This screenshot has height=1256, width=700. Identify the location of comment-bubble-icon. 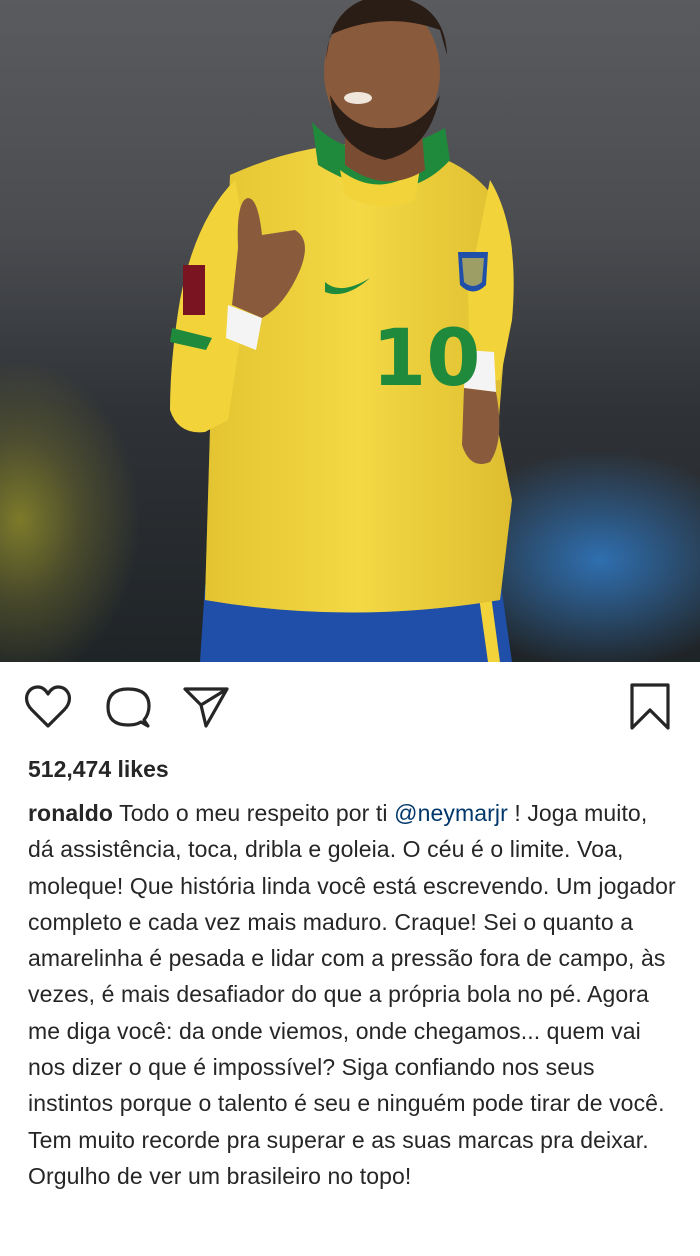
(128, 707).